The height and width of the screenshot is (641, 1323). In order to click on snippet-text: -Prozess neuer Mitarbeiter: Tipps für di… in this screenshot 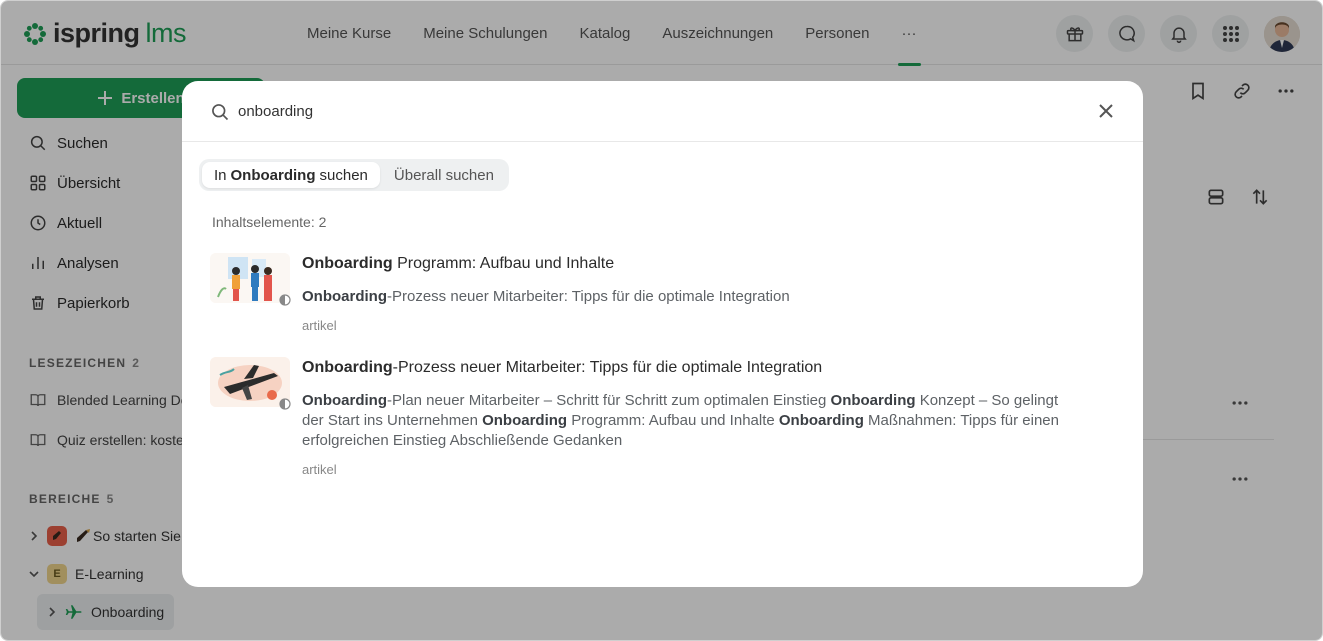, I will do `click(588, 296)`.